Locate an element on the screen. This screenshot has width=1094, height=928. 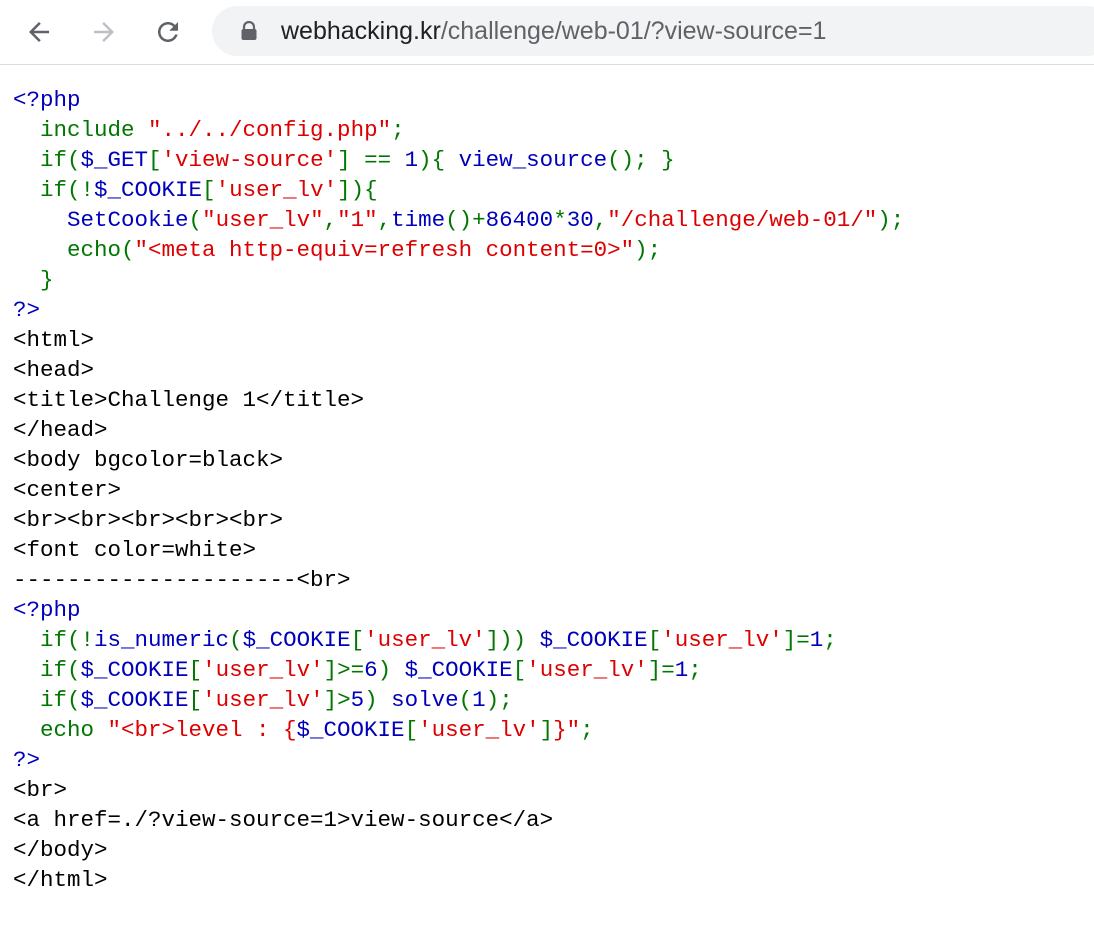
source-token: view_source is located at coordinates (533, 160).